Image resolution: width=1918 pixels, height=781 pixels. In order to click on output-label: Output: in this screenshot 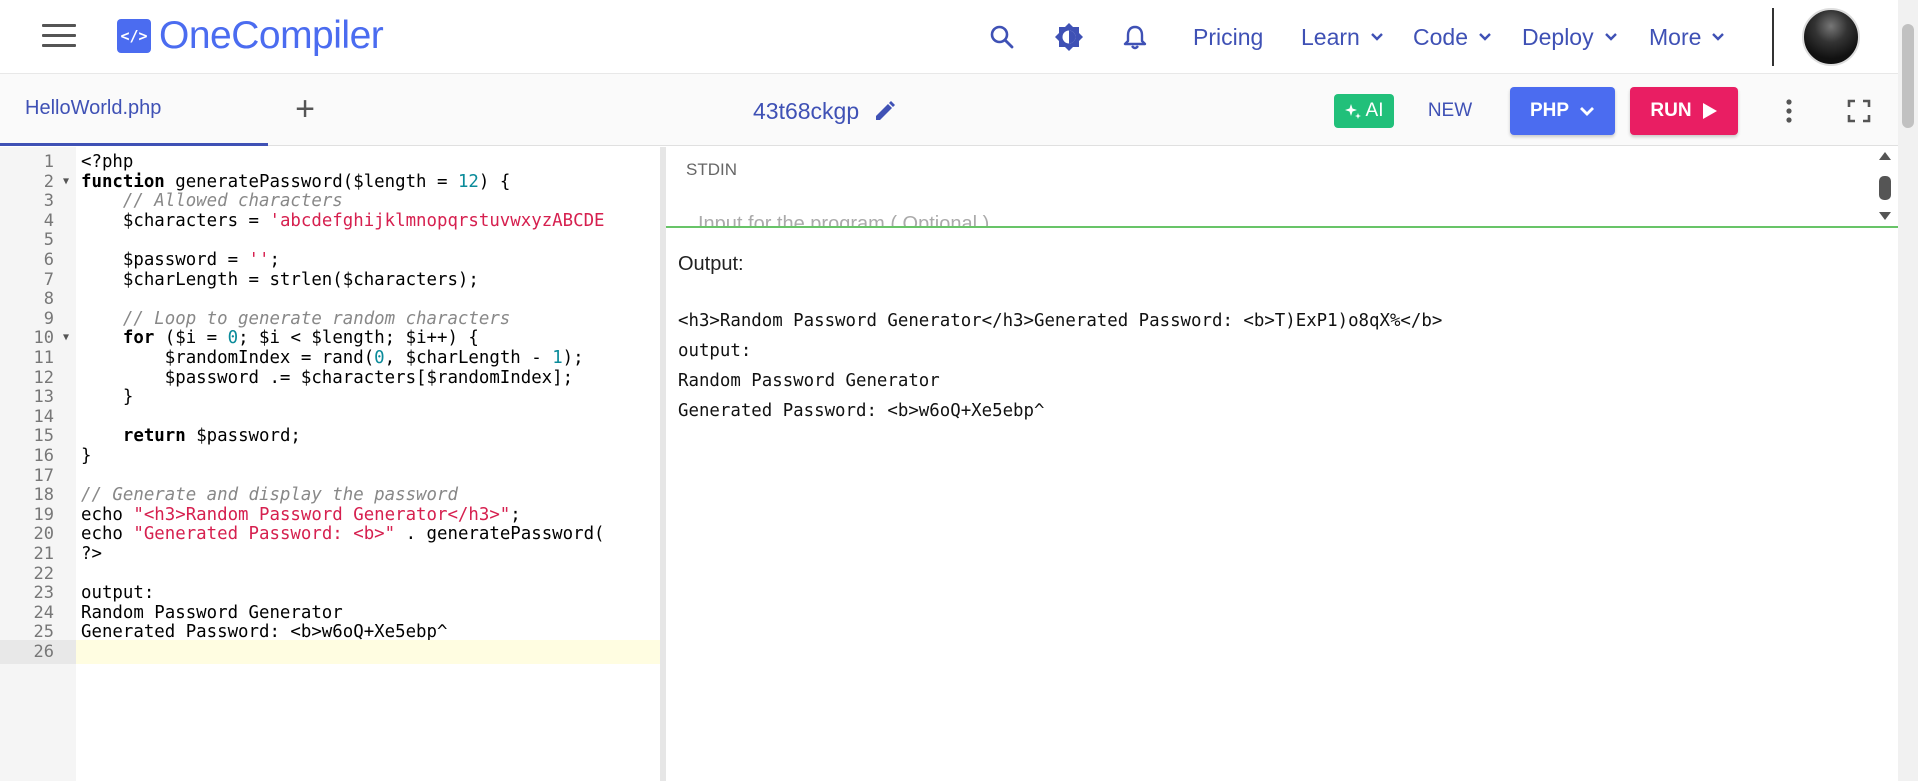, I will do `click(711, 264)`.